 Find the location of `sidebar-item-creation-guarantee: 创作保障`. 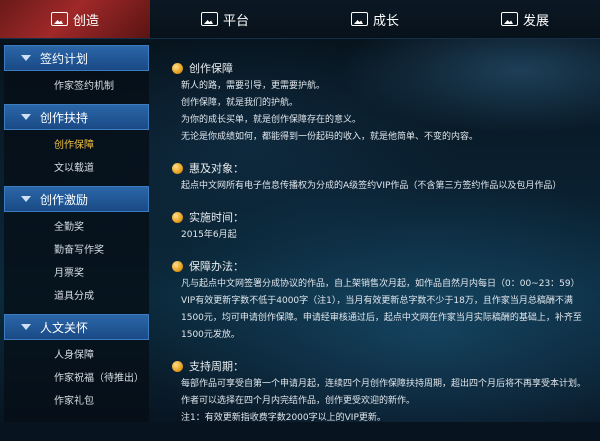

sidebar-item-creation-guarantee: 创作保障 is located at coordinates (76, 145).